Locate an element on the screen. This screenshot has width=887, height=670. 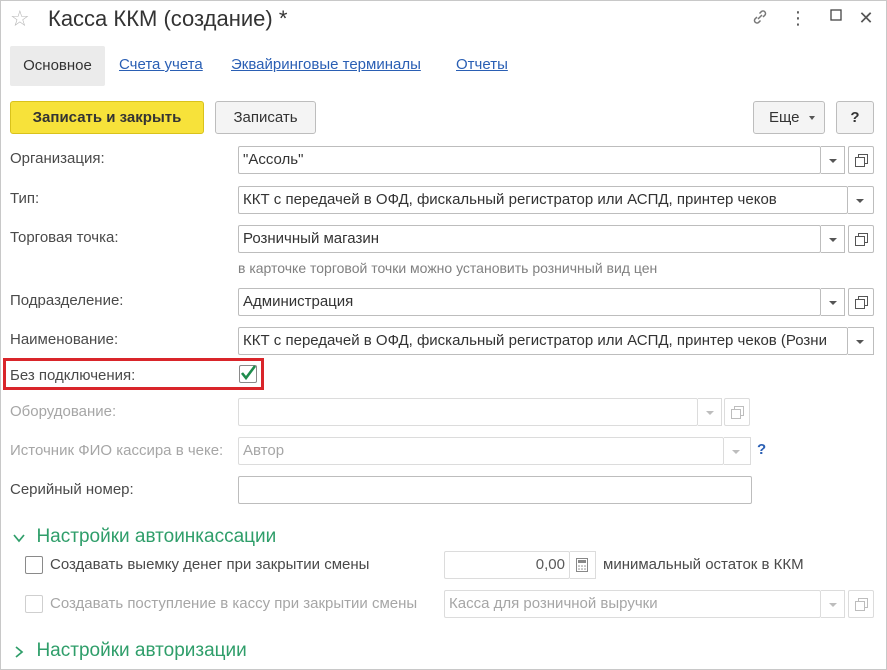
save-button: Записать is located at coordinates (265, 117).